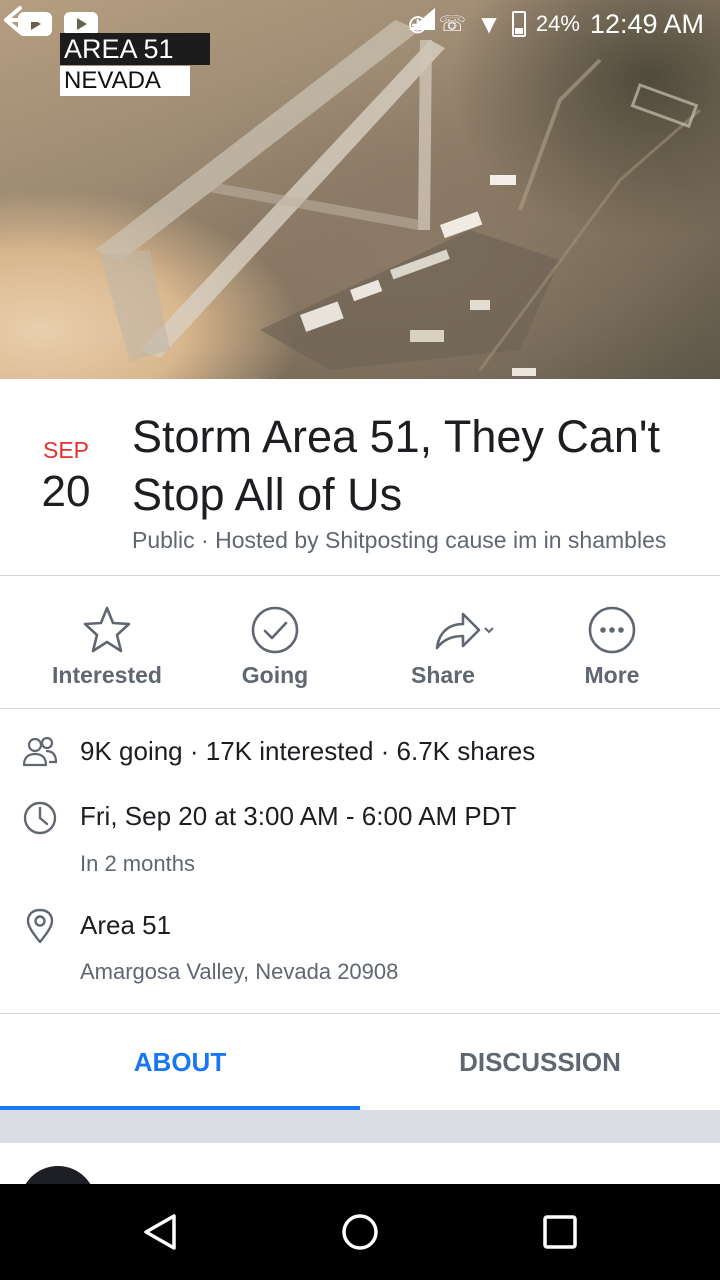 The image size is (720, 1280). I want to click on interested-label: Interested, so click(107, 675).